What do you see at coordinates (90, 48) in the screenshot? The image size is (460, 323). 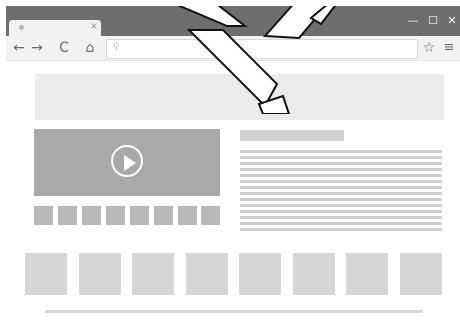 I see `home-icon: ⌂` at bounding box center [90, 48].